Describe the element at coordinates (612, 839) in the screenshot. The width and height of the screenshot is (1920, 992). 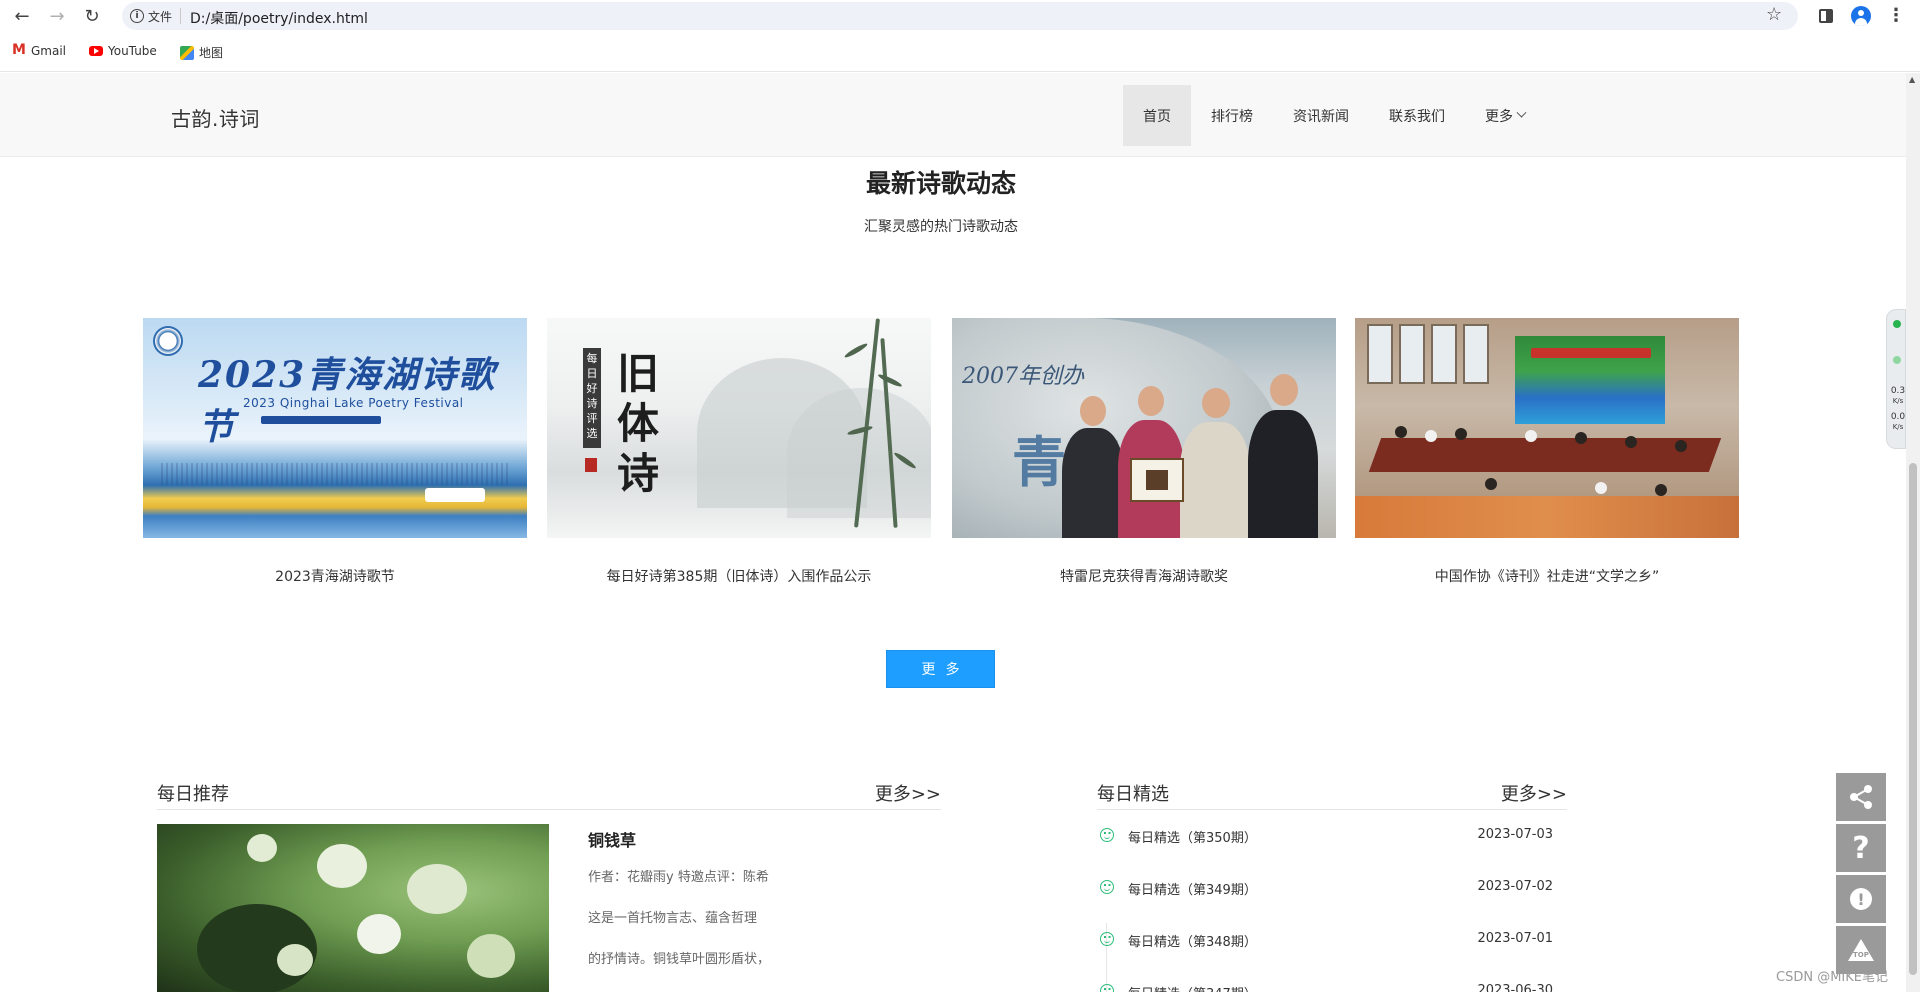
I see `recommend-poem-title: 铜钱草` at that location.